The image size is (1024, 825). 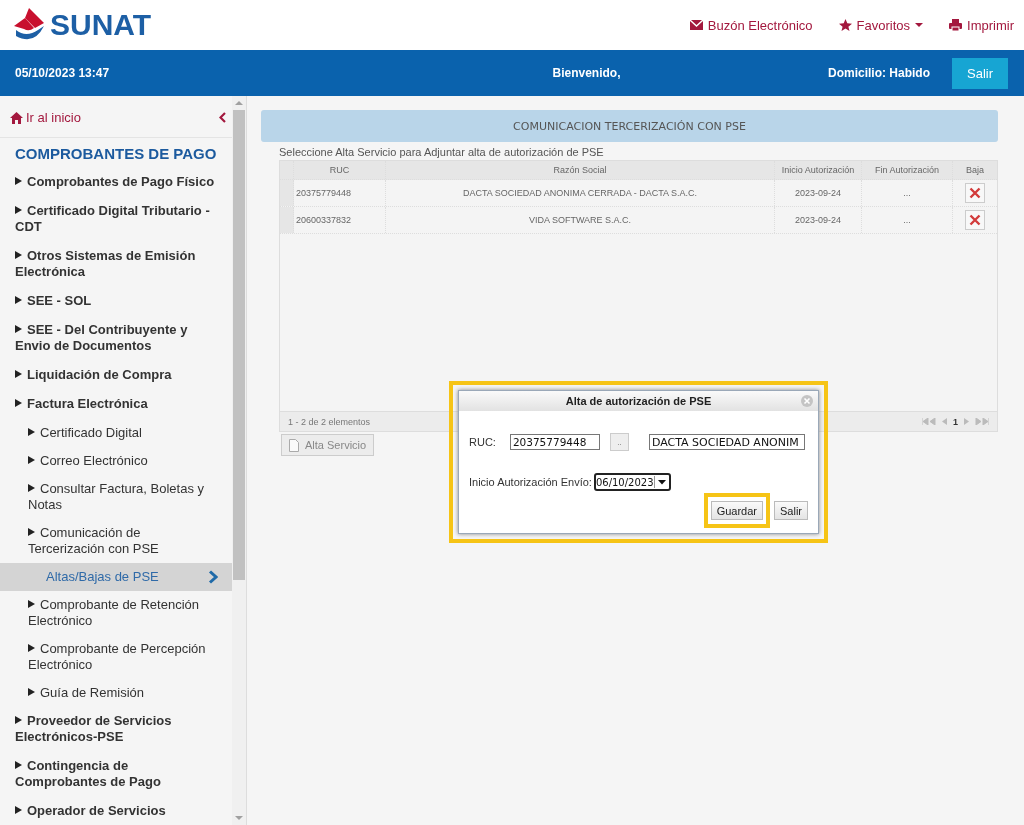 What do you see at coordinates (116, 497) in the screenshot?
I see `nav-item: Consultar Factura, Boletas y Notas` at bounding box center [116, 497].